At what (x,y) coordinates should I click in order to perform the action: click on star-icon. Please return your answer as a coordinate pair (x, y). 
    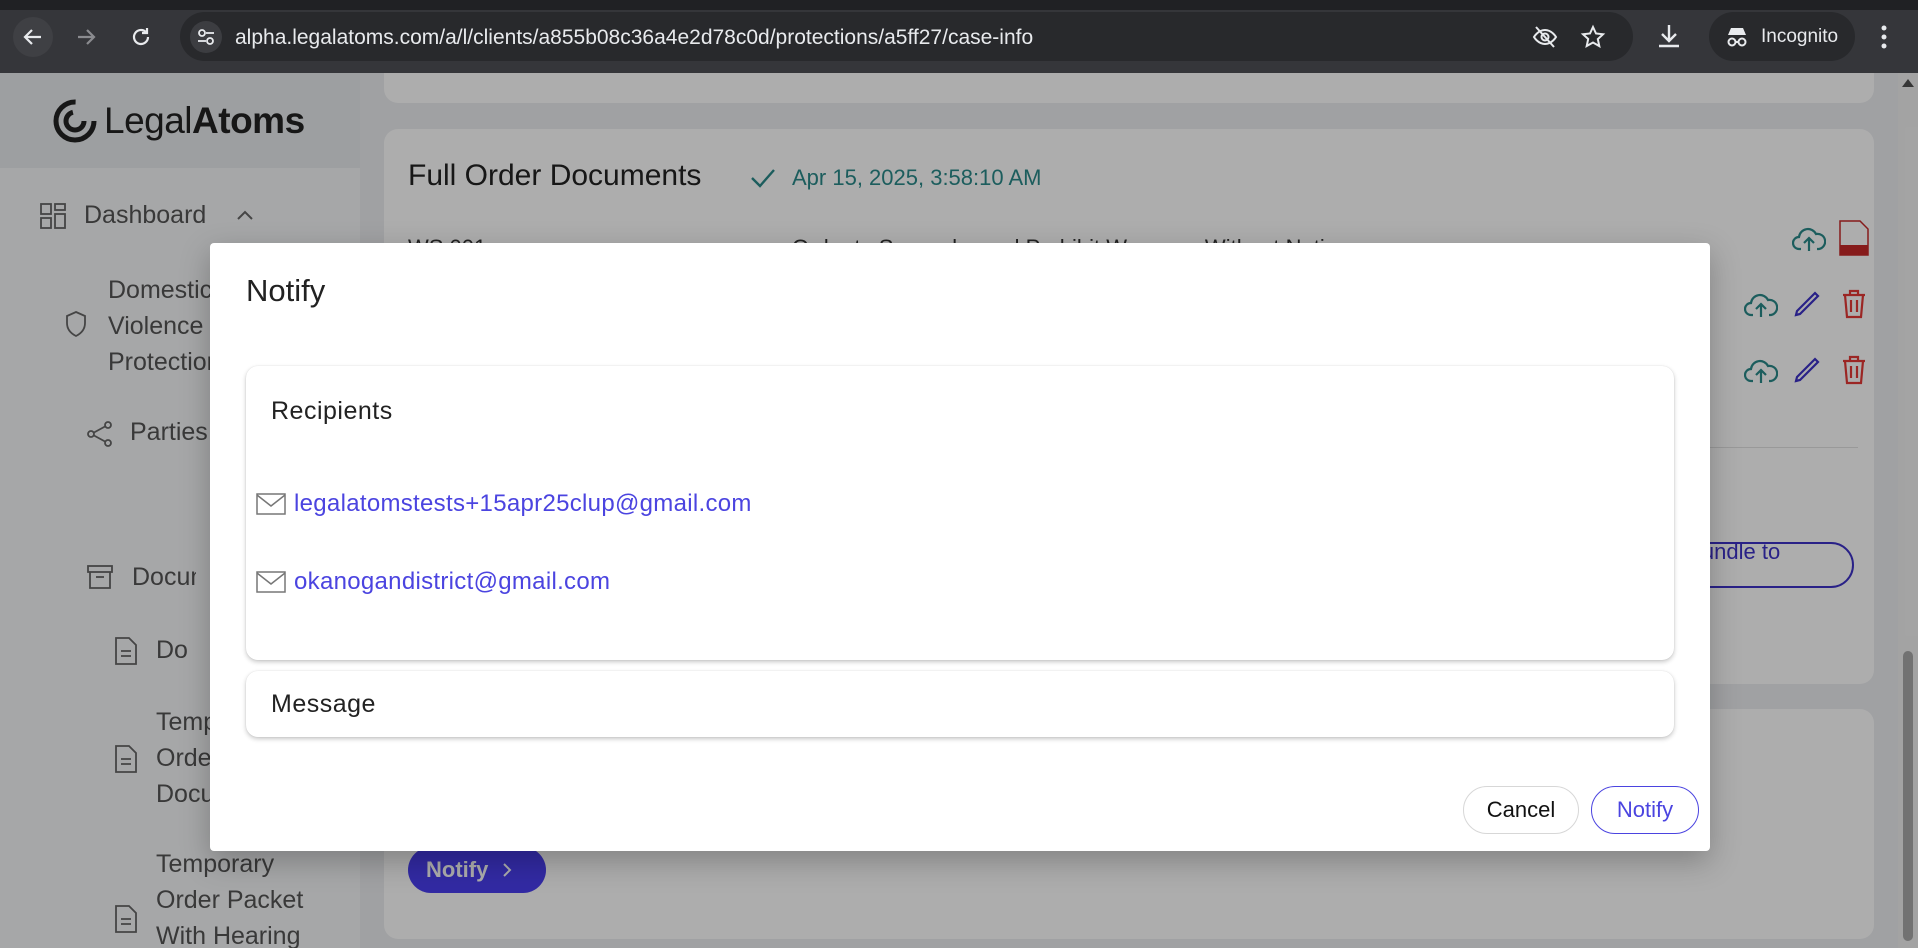
    Looking at the image, I should click on (1593, 37).